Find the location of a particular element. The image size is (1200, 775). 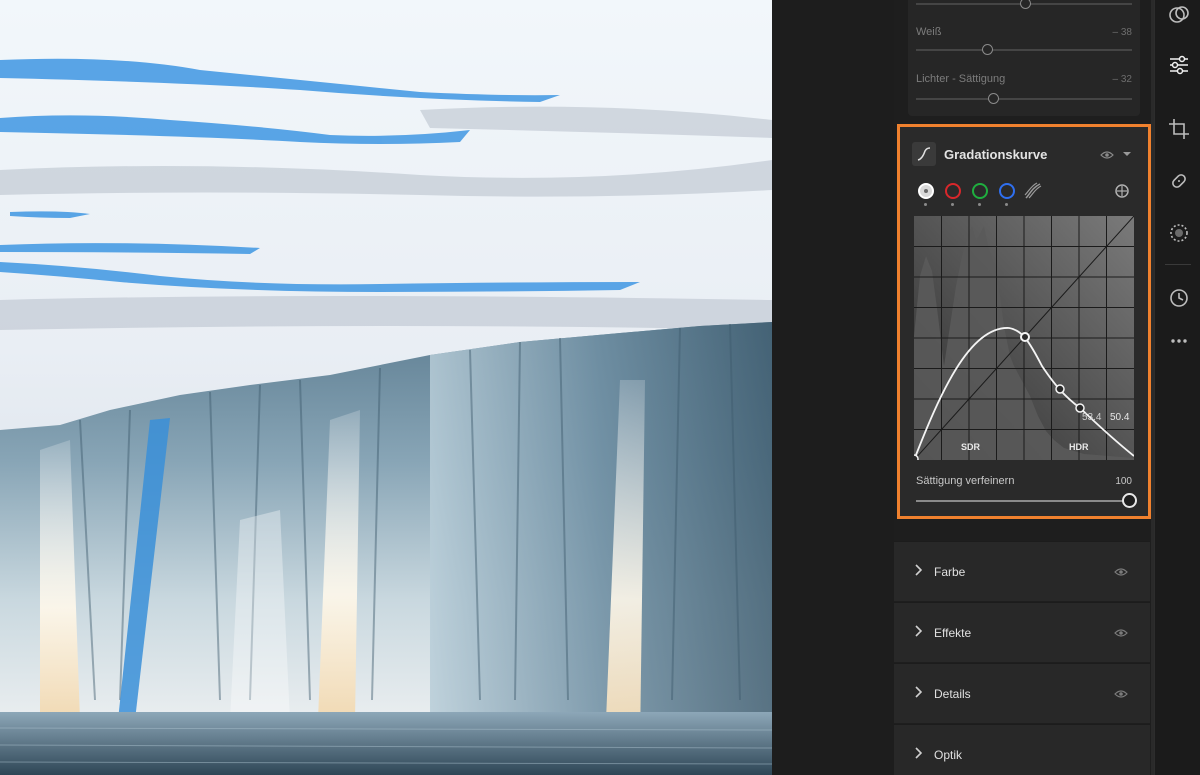

tone-curve-title: Gradationskurve is located at coordinates (995, 154).